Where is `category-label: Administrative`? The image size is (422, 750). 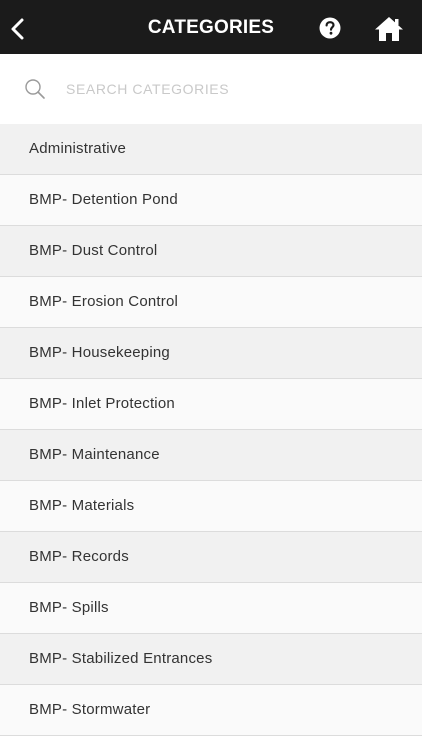
category-label: Administrative is located at coordinates (77, 148).